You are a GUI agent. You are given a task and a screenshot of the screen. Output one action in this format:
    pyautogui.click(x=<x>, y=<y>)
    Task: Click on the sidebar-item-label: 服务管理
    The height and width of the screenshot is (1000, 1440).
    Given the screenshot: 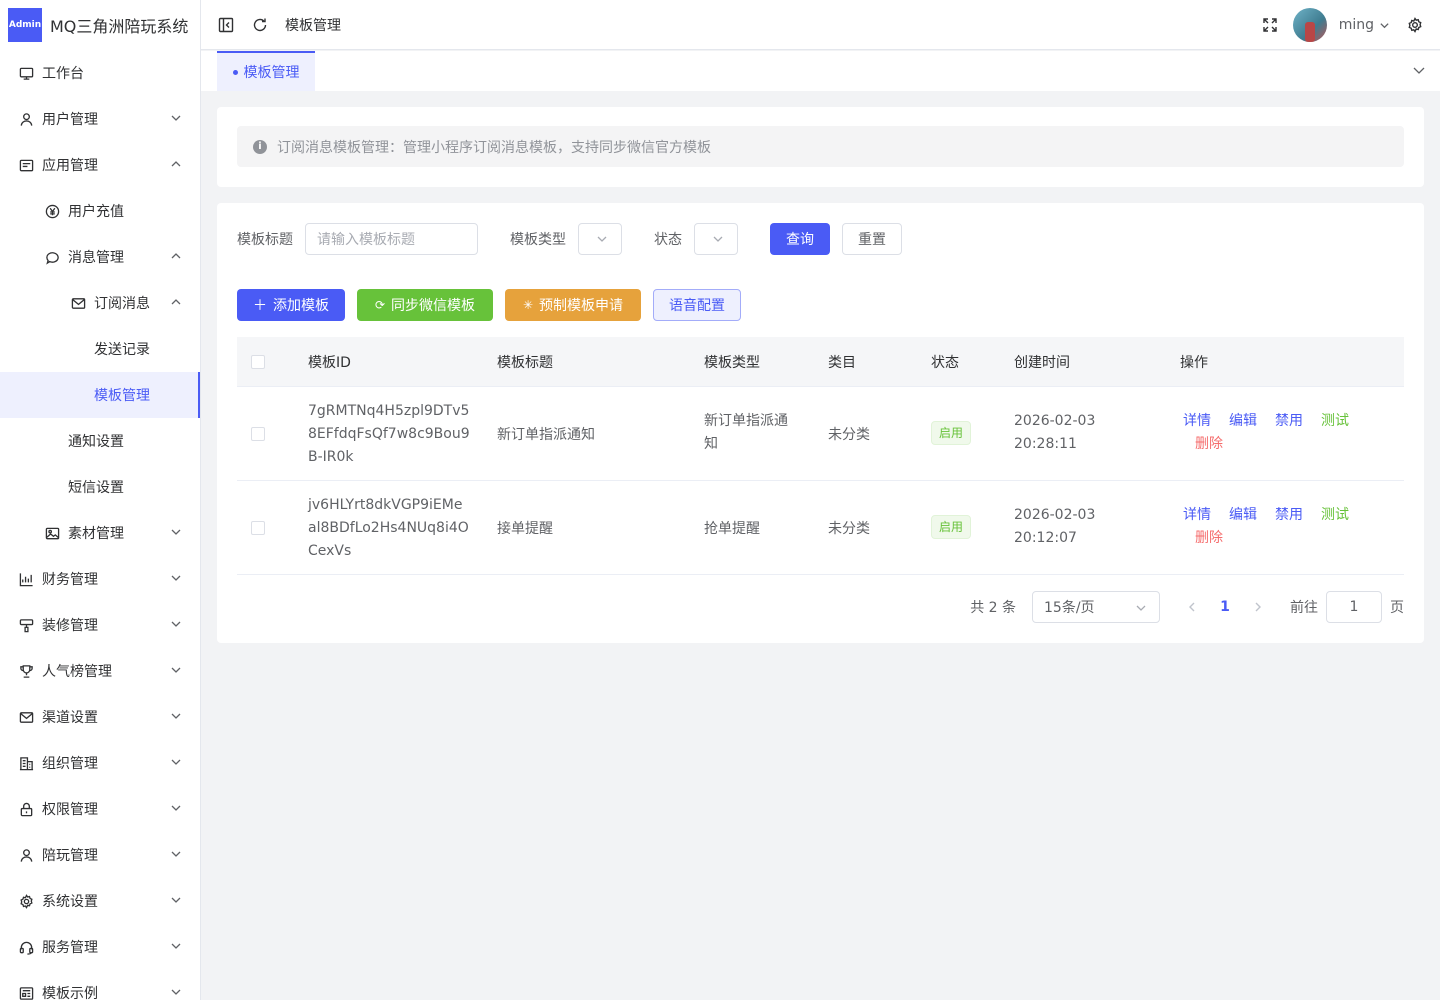 What is the action you would take?
    pyautogui.click(x=70, y=948)
    